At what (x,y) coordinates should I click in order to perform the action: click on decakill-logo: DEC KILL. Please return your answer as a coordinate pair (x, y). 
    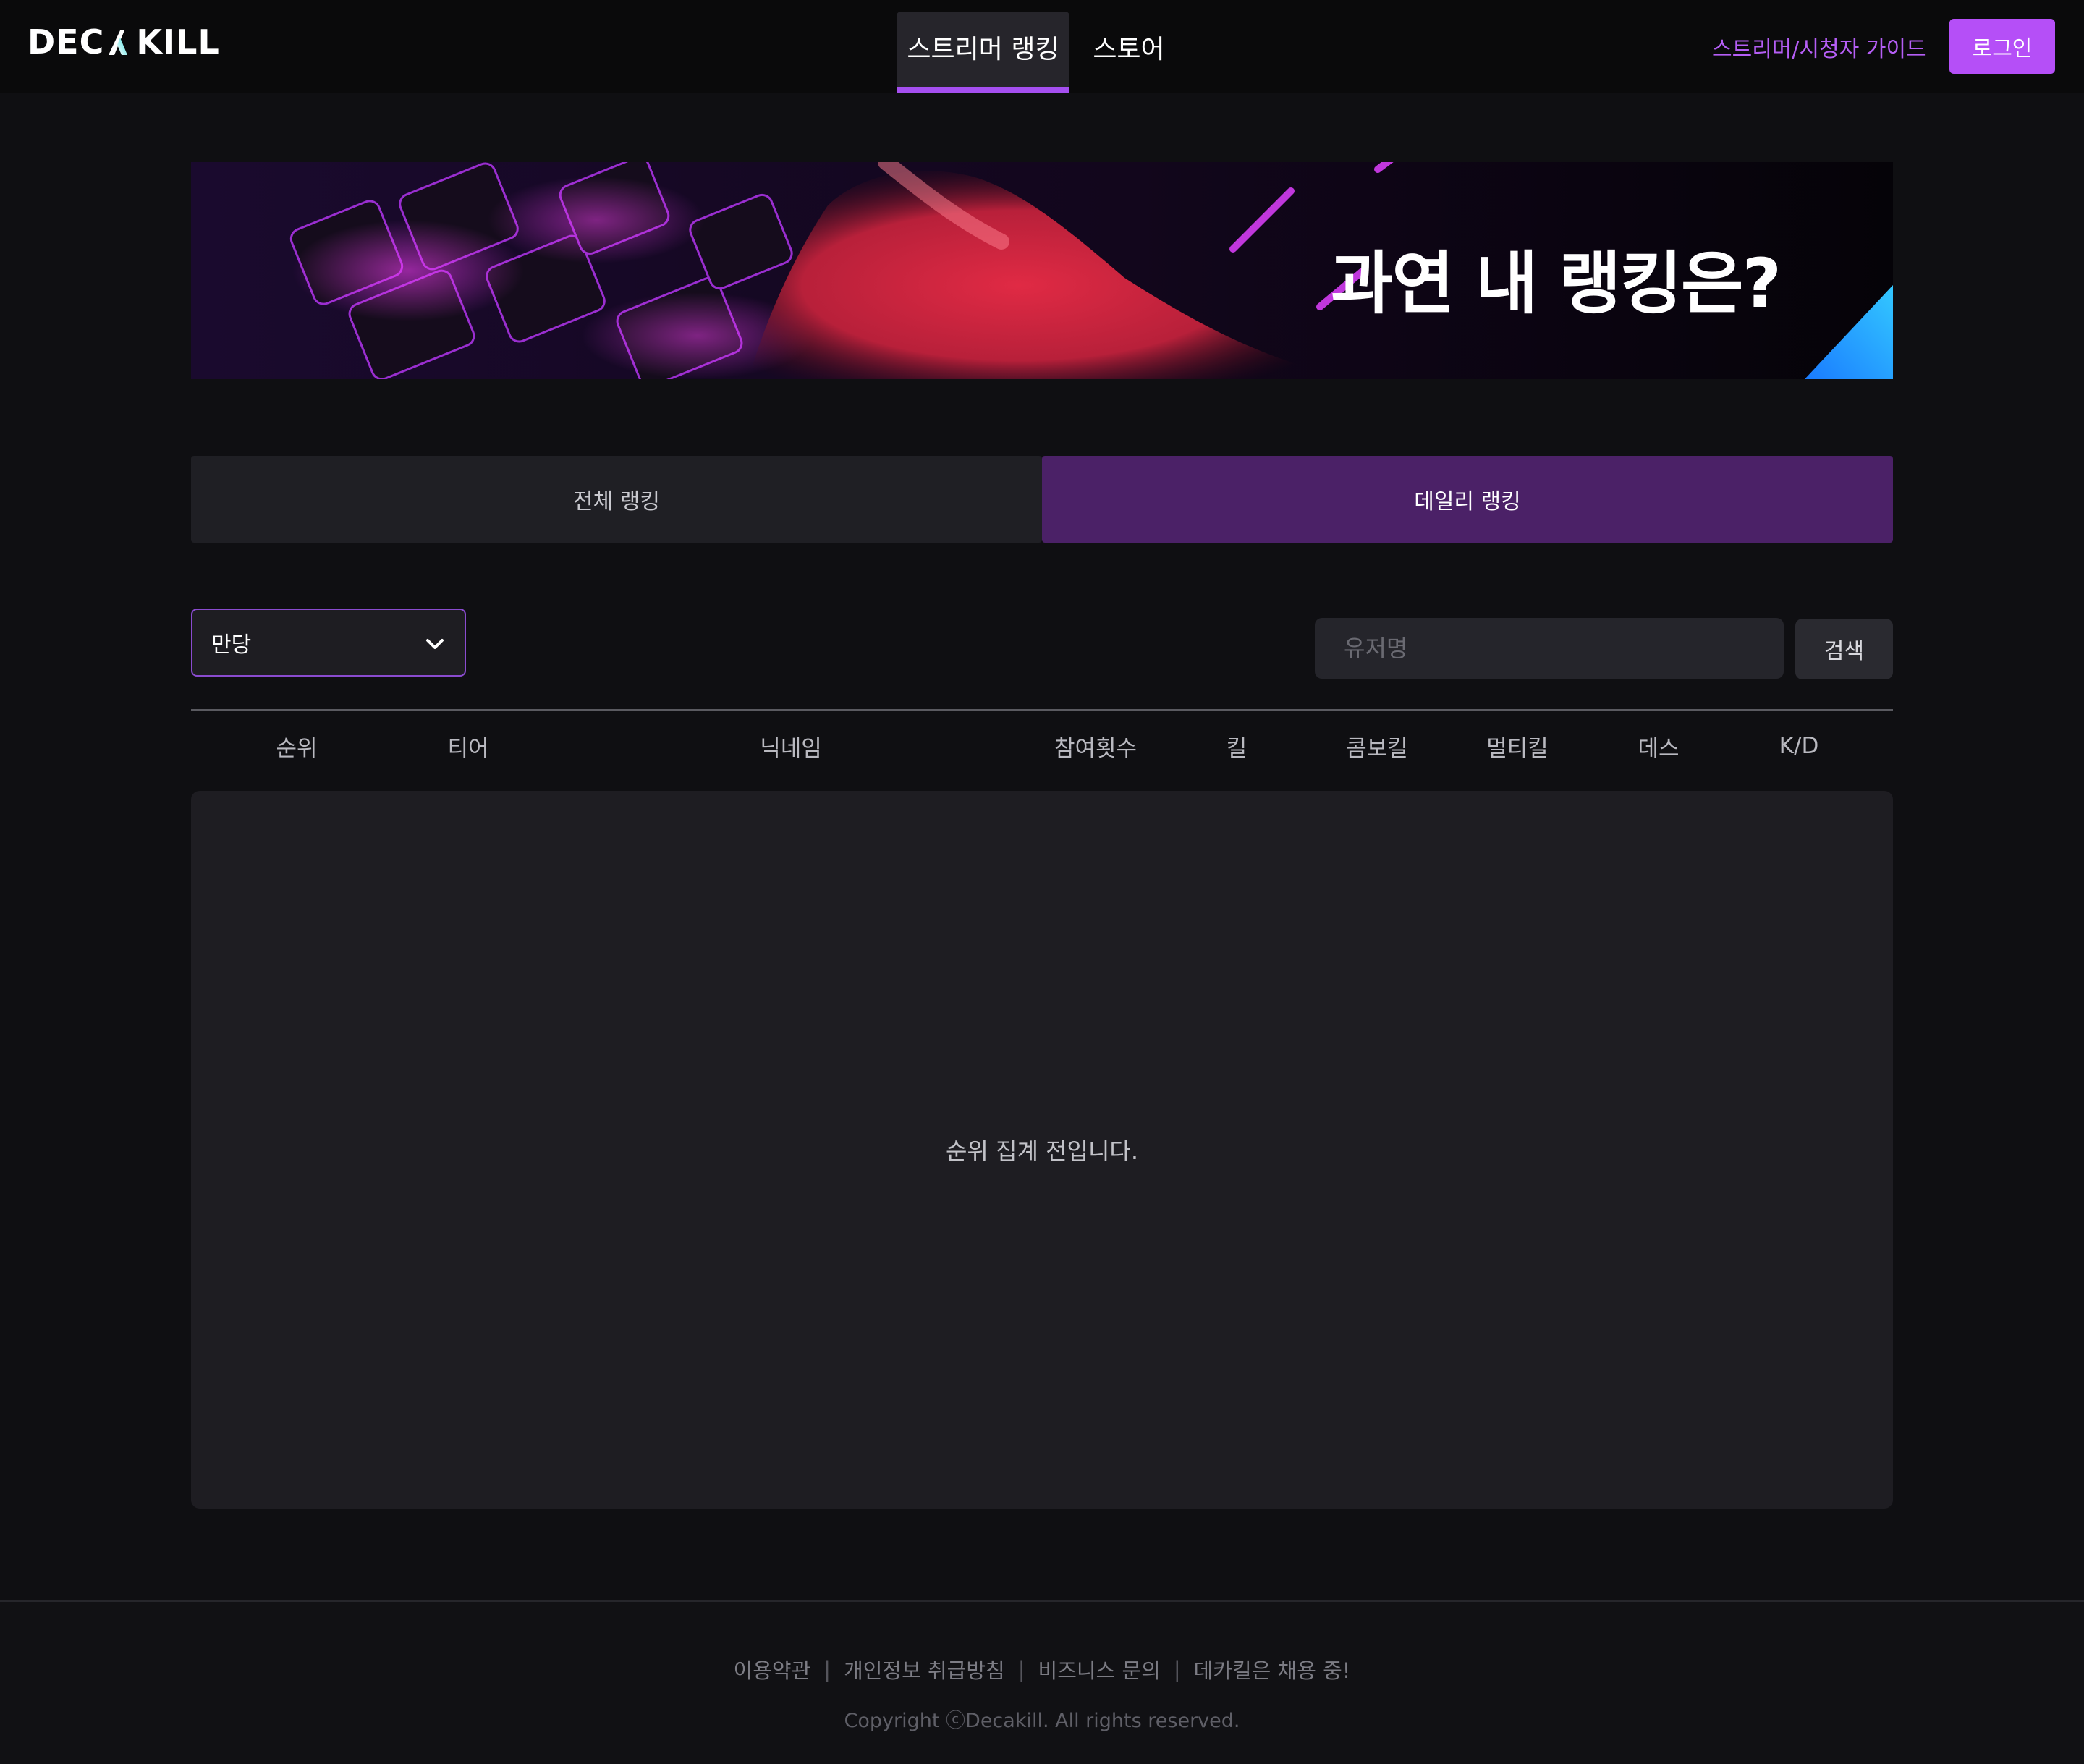
    Looking at the image, I should click on (123, 42).